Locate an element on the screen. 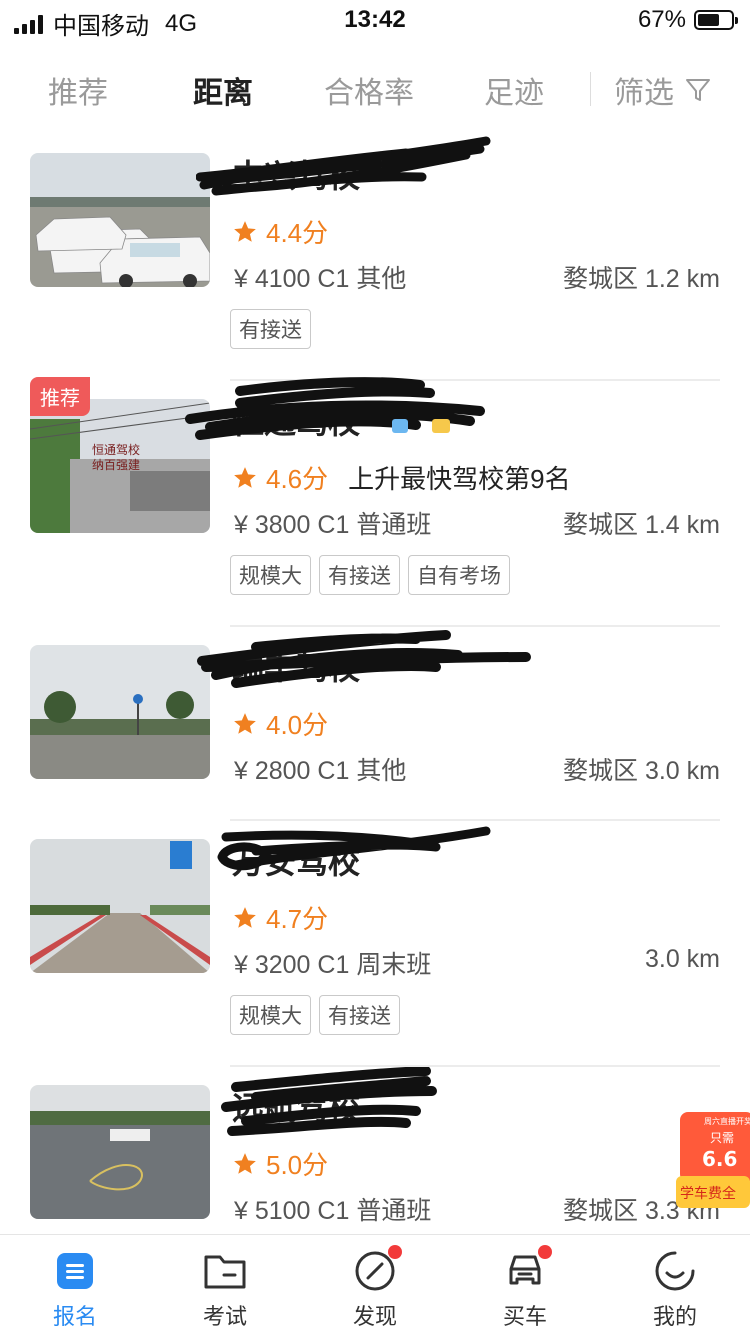 The image size is (750, 1335). nav-label: 报名 is located at coordinates (74, 1316).